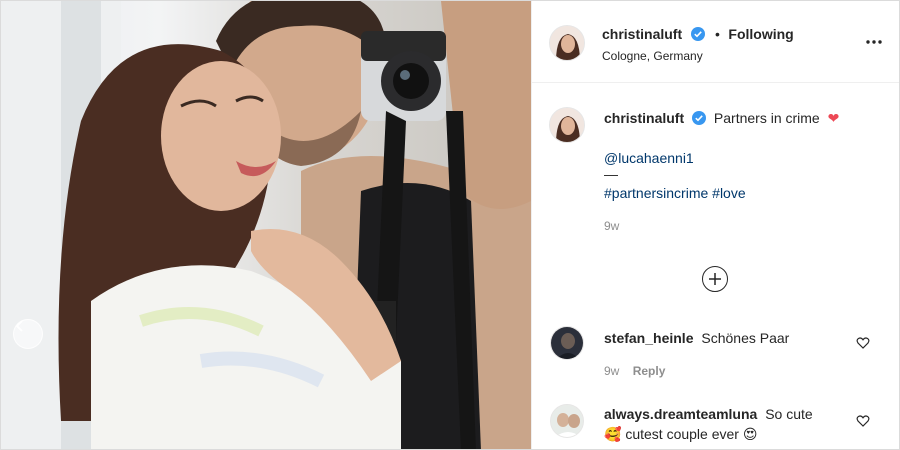 The height and width of the screenshot is (450, 900). I want to click on heart-eyes-emoji: 😍, so click(750, 434).